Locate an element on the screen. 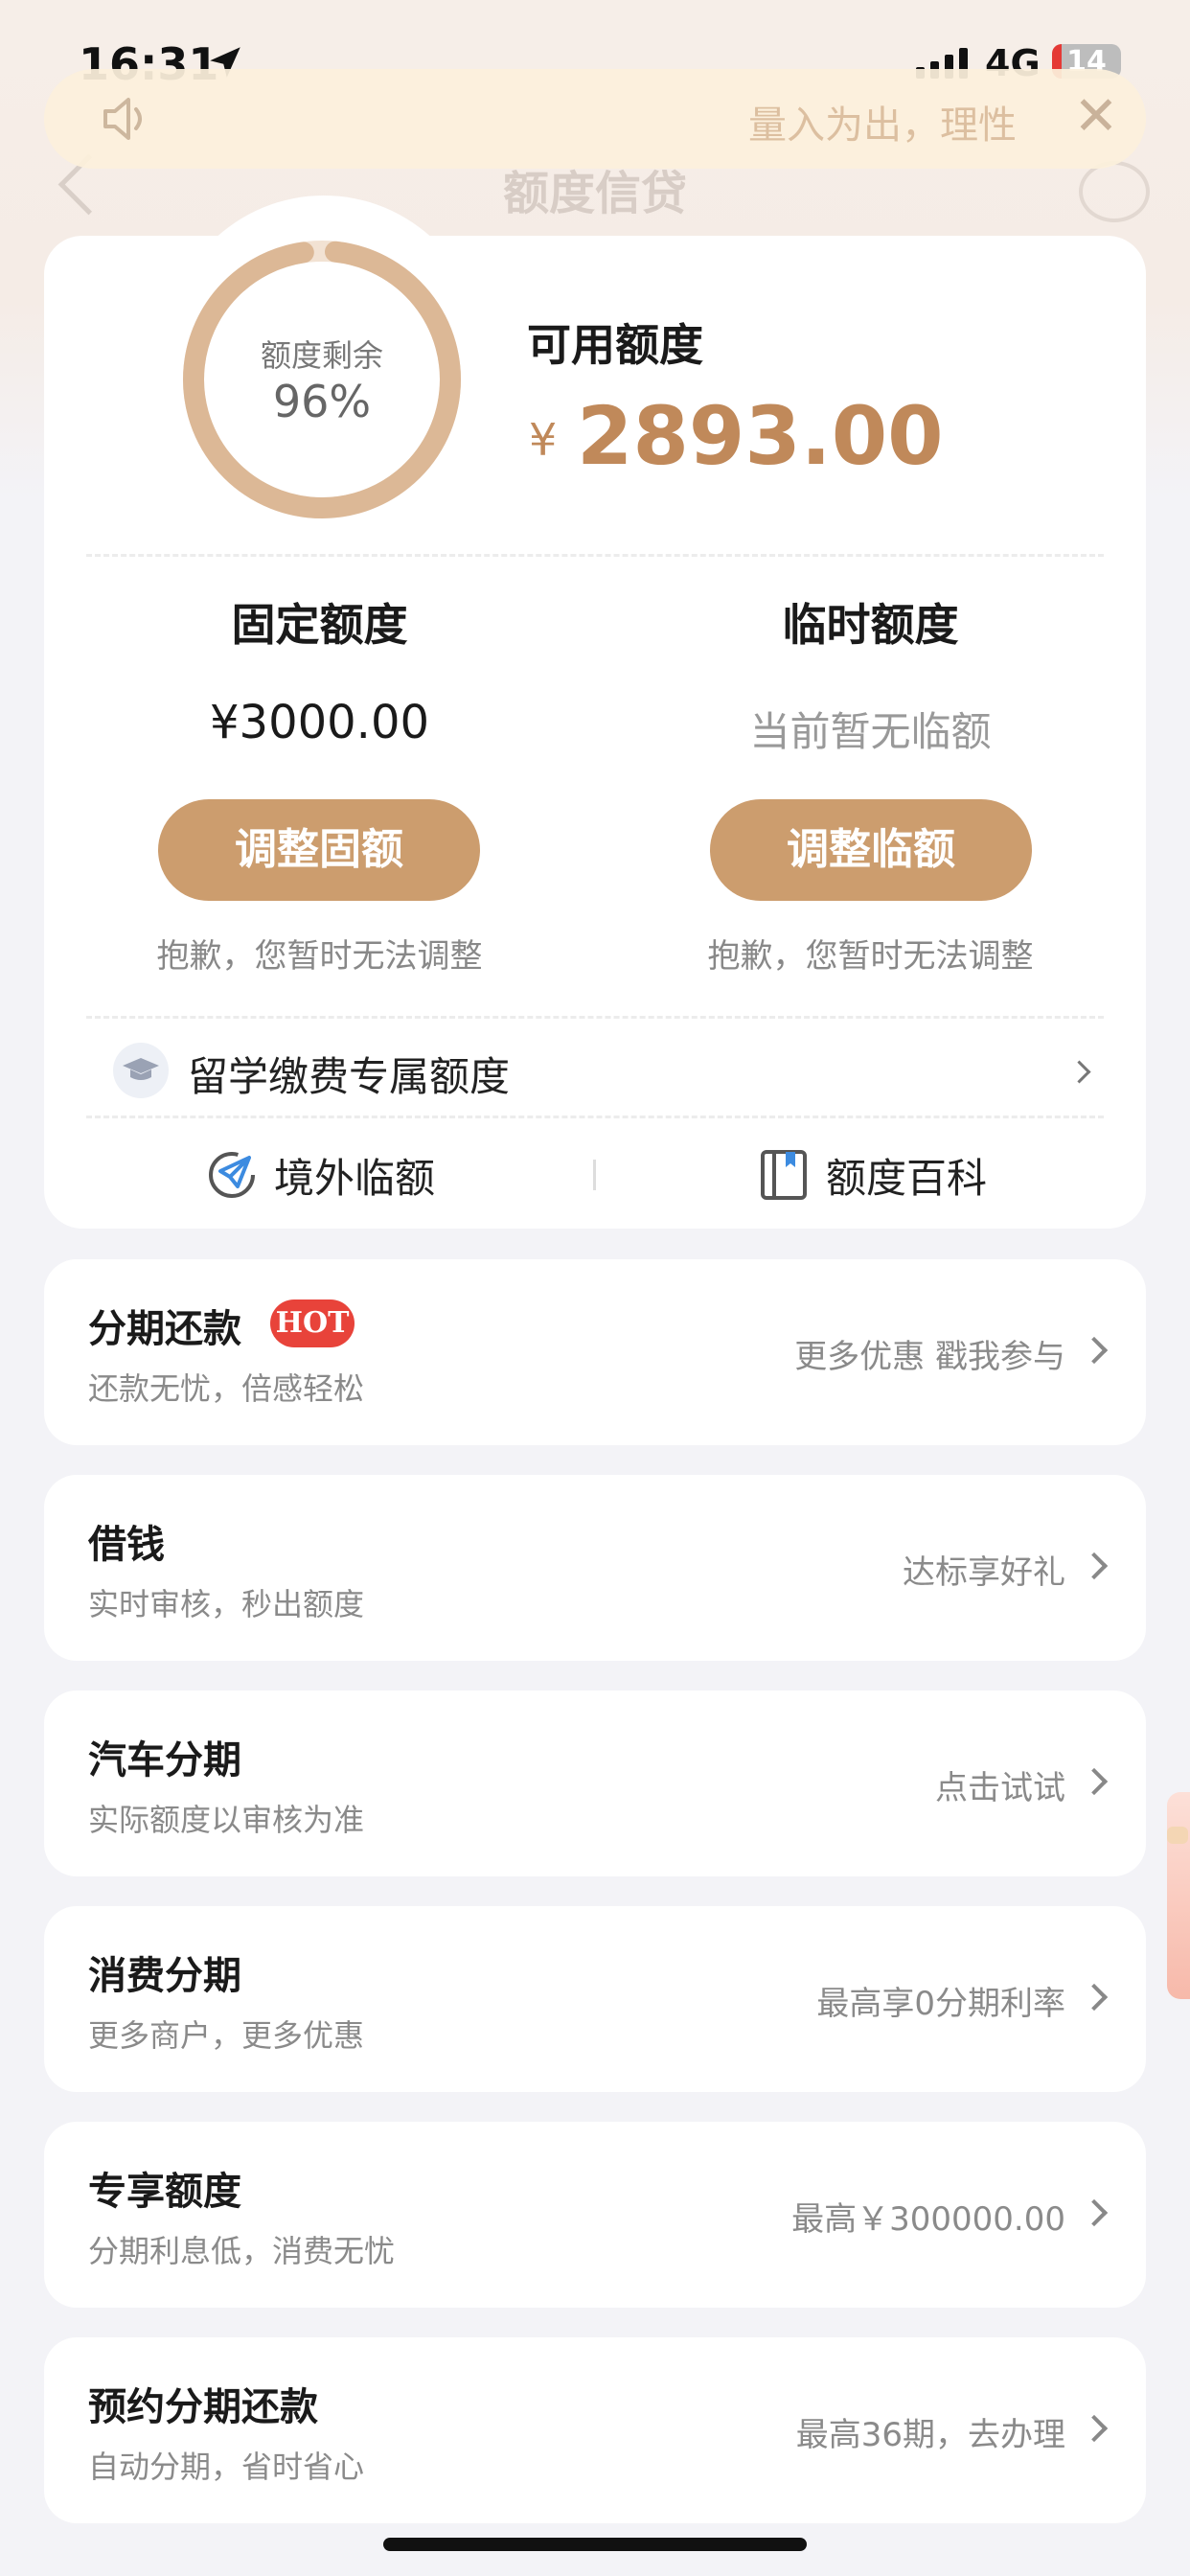  fixed-limit-value: ¥3000.00 is located at coordinates (319, 722).